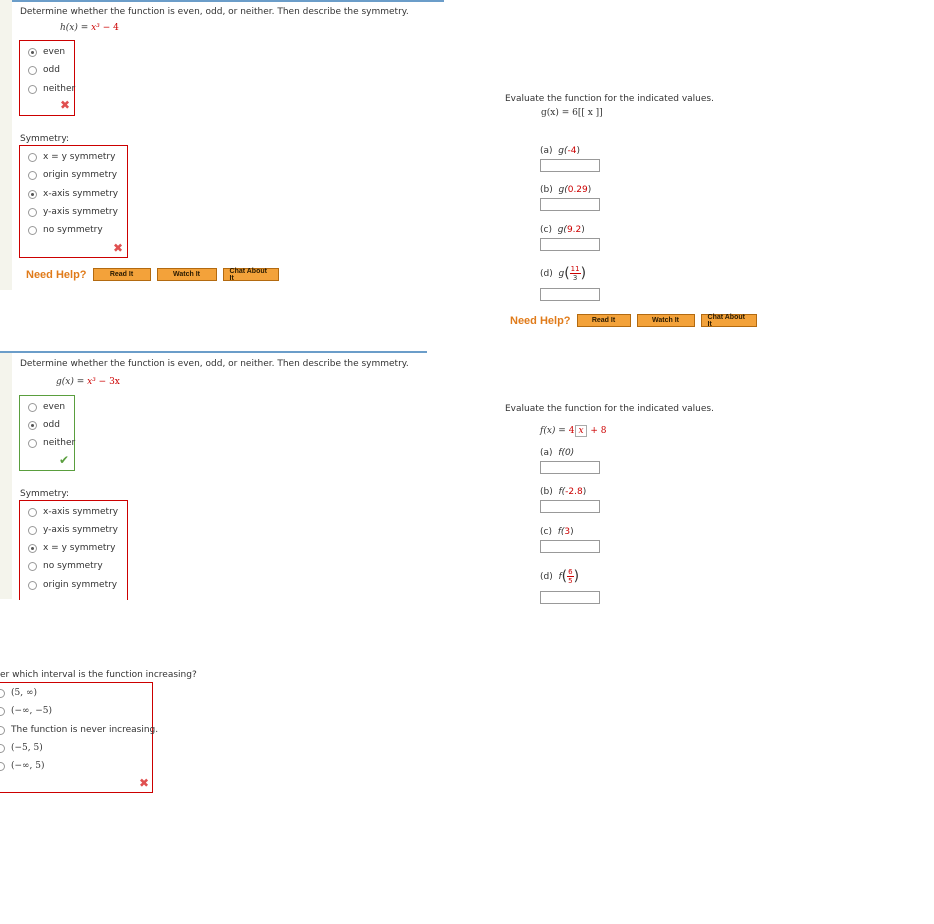 The height and width of the screenshot is (924, 934). What do you see at coordinates (570, 546) in the screenshot?
I see `q4-answer-c` at bounding box center [570, 546].